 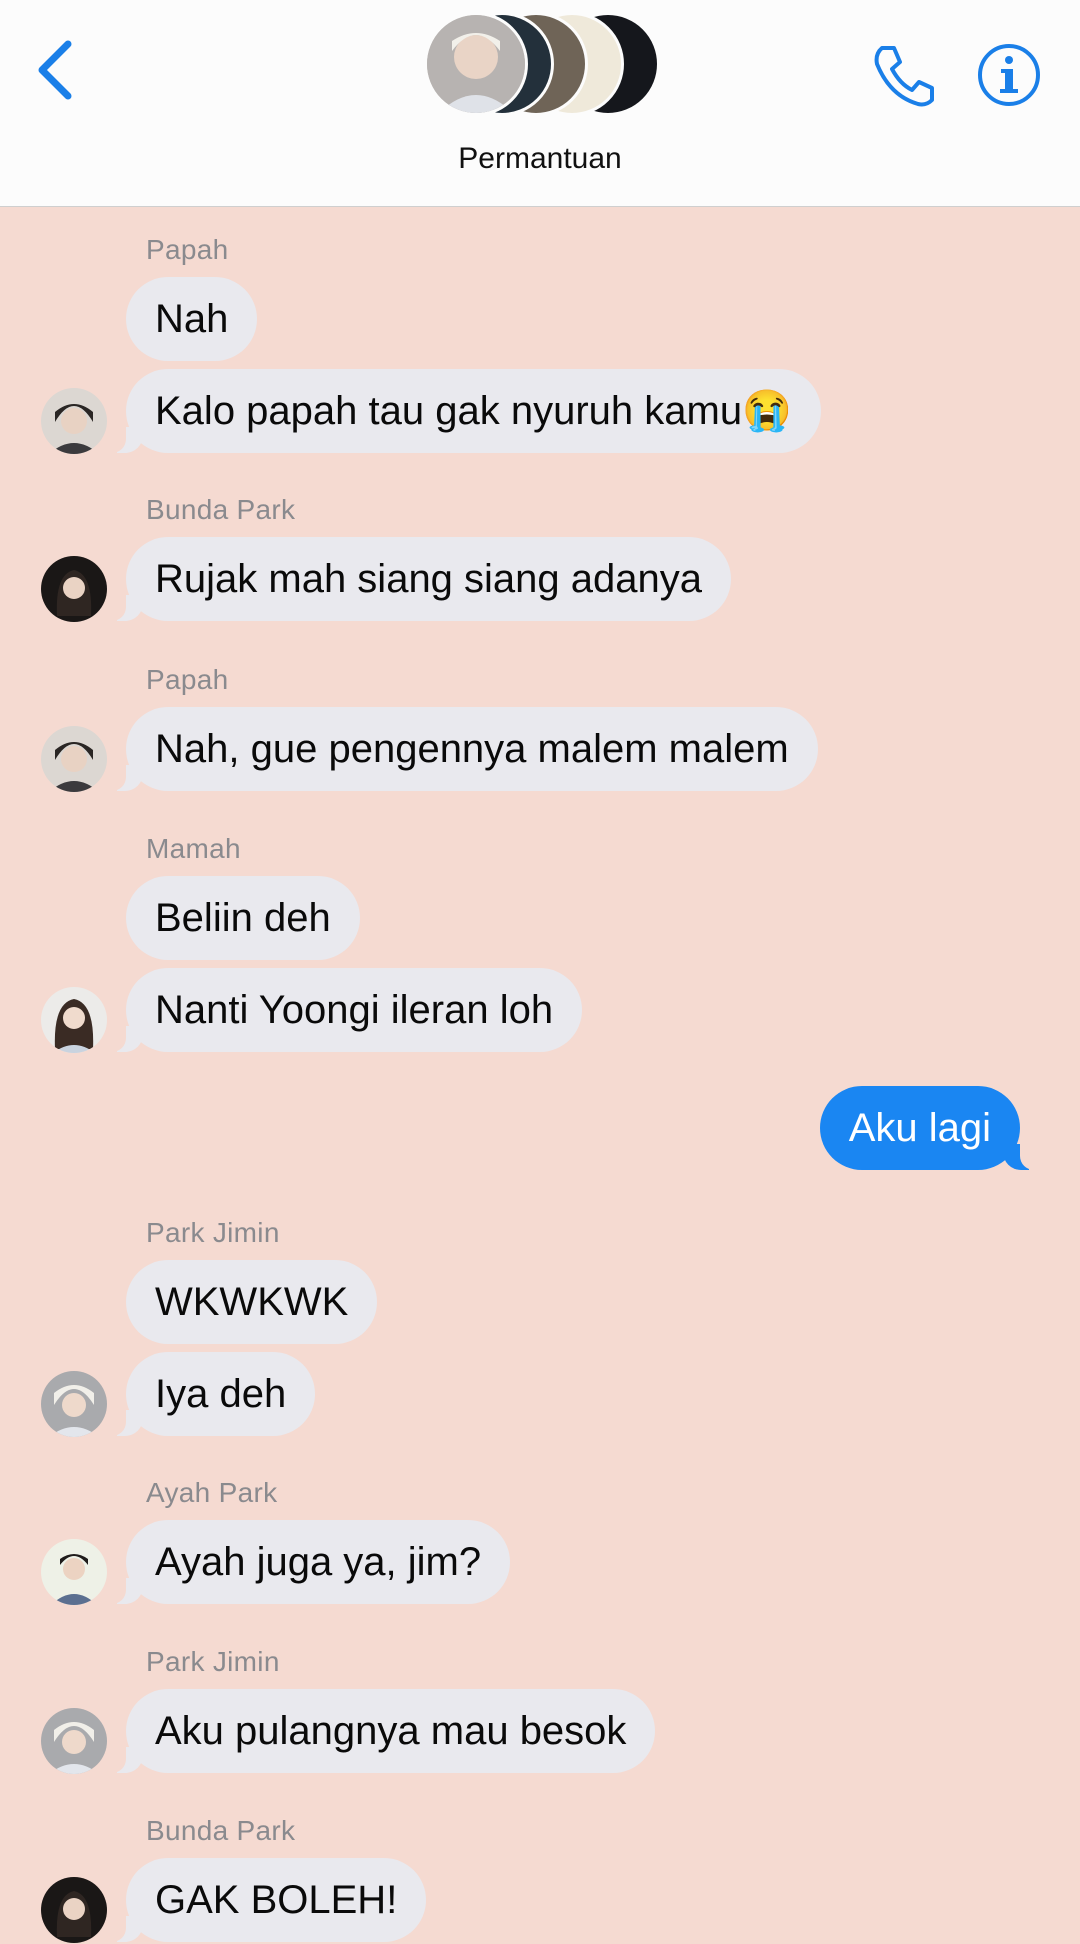 I want to click on group-avatar-stack, so click(x=544, y=65).